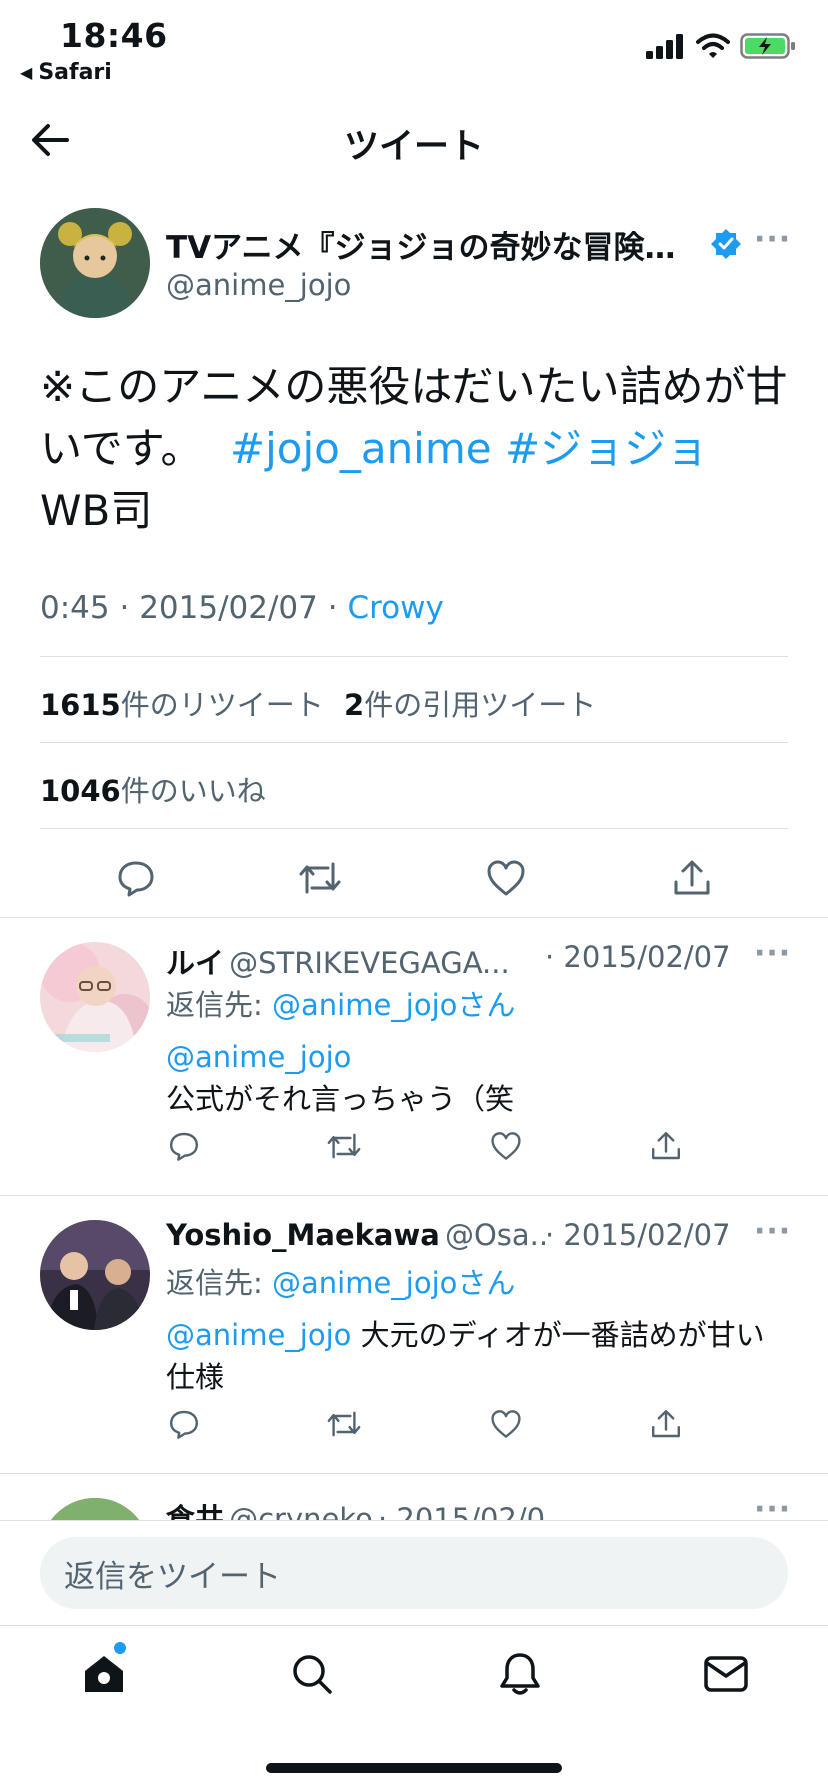  I want to click on author-handle: @anime_jojo, so click(258, 285).